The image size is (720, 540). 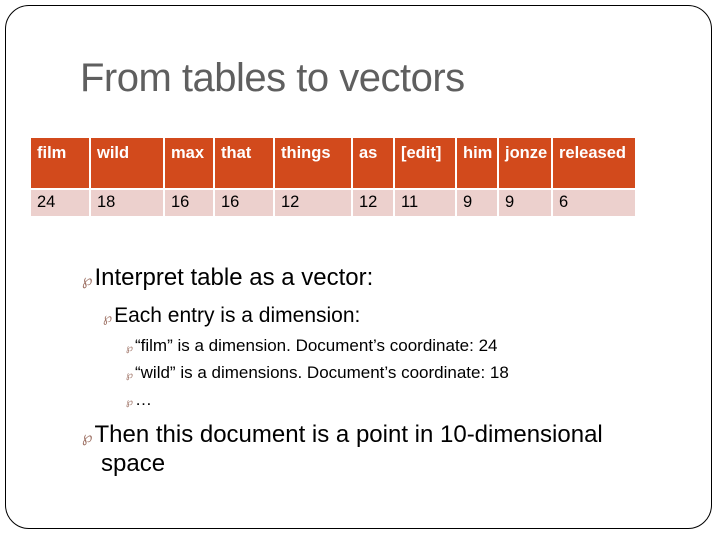 What do you see at coordinates (477, 163) in the screenshot?
I see `table-header-cell: him` at bounding box center [477, 163].